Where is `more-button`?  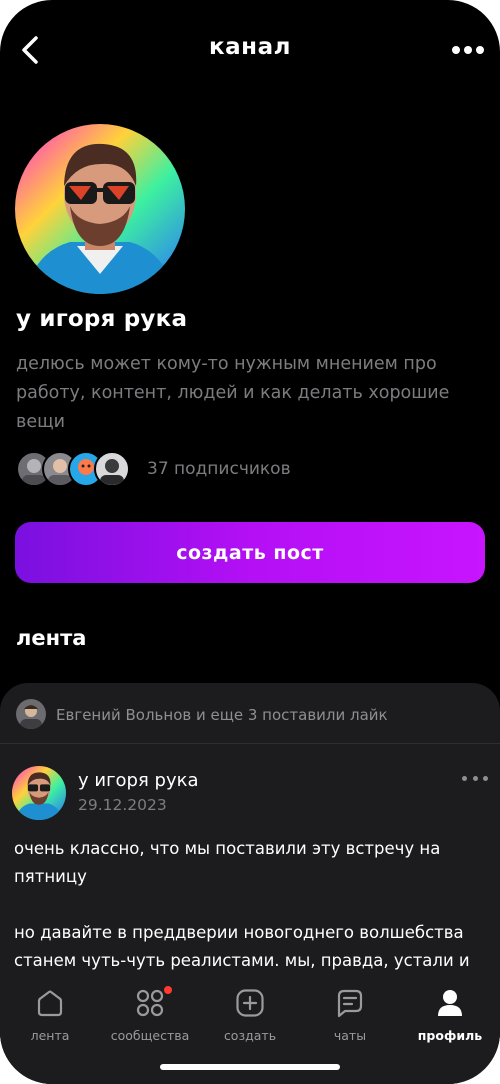 more-button is located at coordinates (468, 50).